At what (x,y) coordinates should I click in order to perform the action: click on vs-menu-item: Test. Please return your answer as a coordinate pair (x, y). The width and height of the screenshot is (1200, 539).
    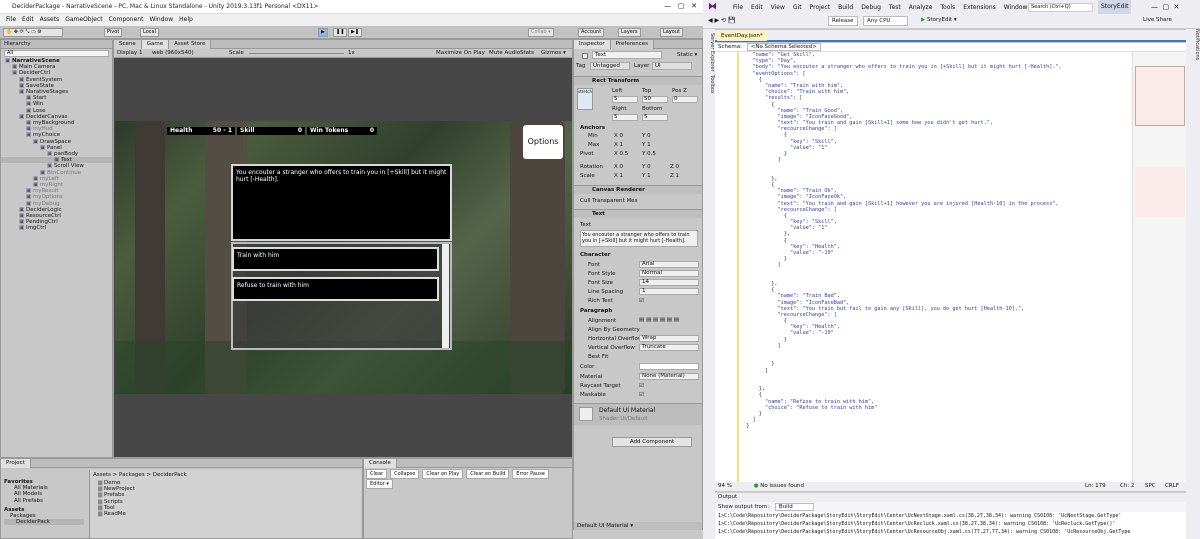
    Looking at the image, I should click on (895, 8).